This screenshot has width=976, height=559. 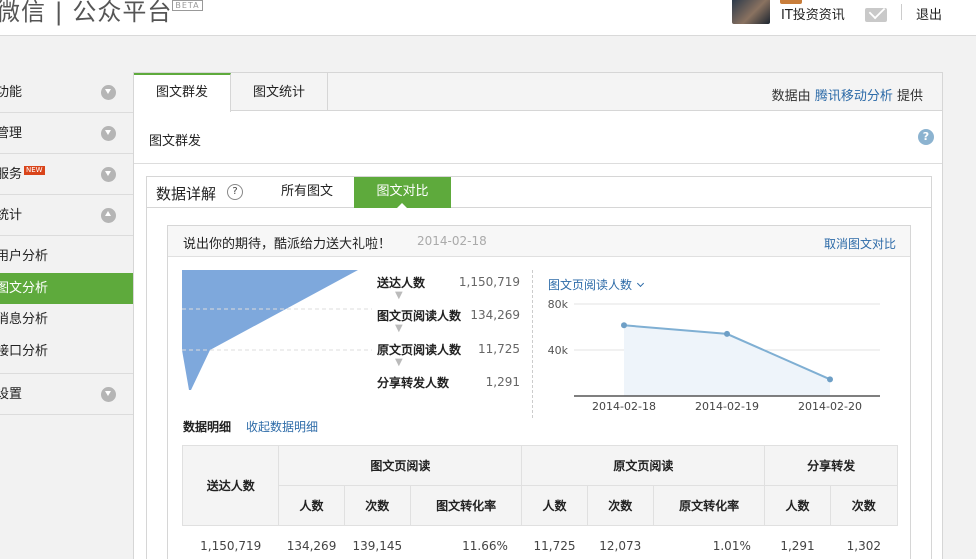 I want to click on table-cell: 139,145, so click(x=377, y=545).